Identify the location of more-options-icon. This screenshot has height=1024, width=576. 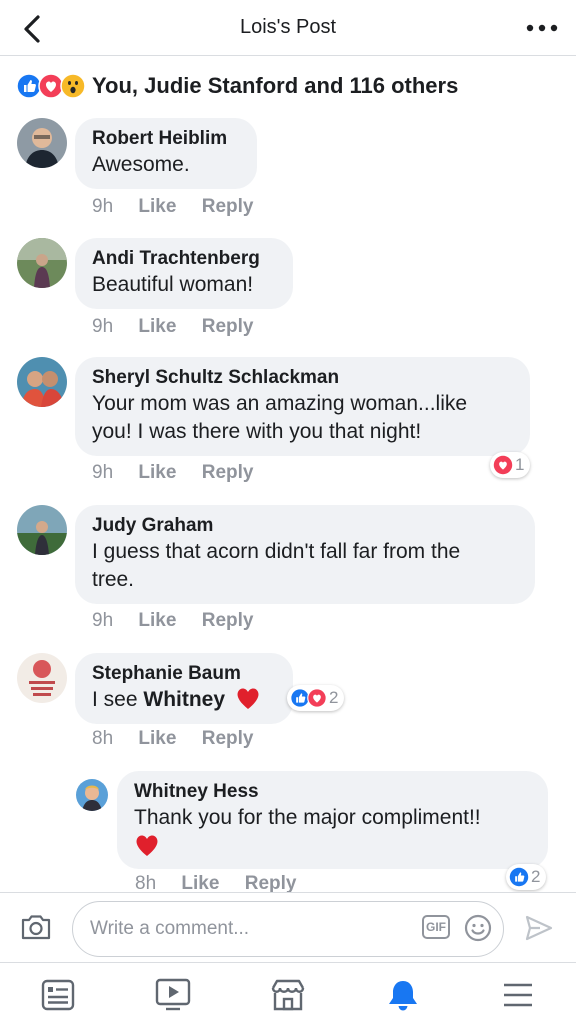
(542, 28).